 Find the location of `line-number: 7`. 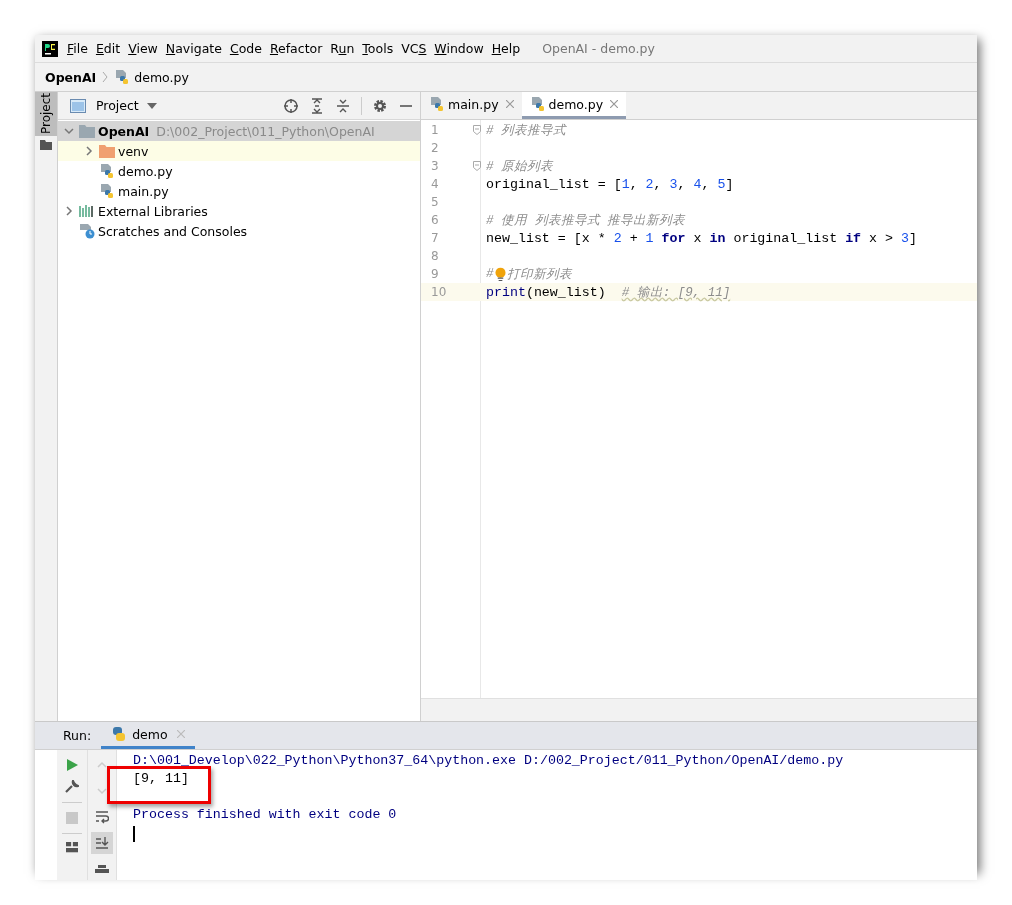

line-number: 7 is located at coordinates (435, 238).